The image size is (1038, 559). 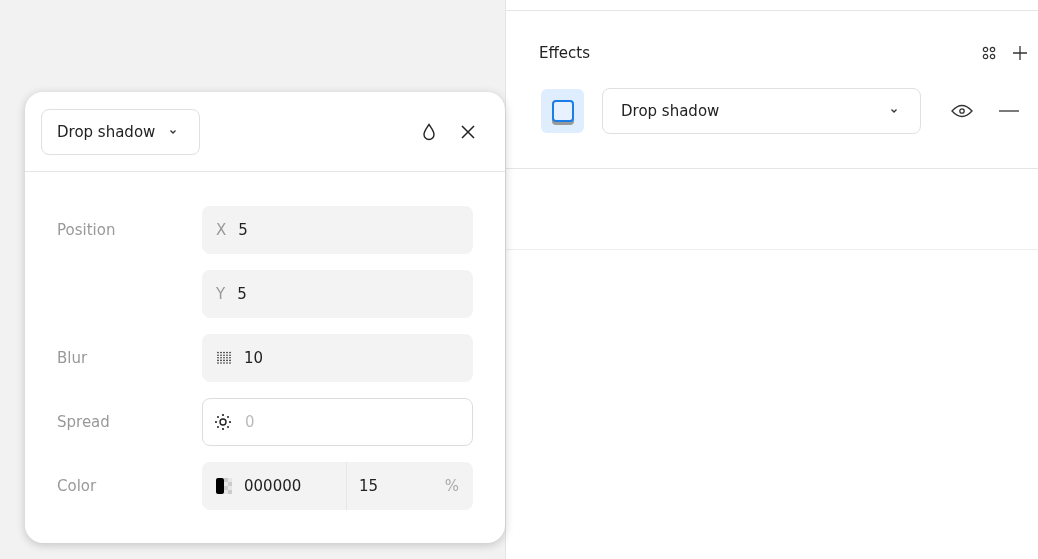 What do you see at coordinates (77, 486) in the screenshot?
I see `field-label: Color` at bounding box center [77, 486].